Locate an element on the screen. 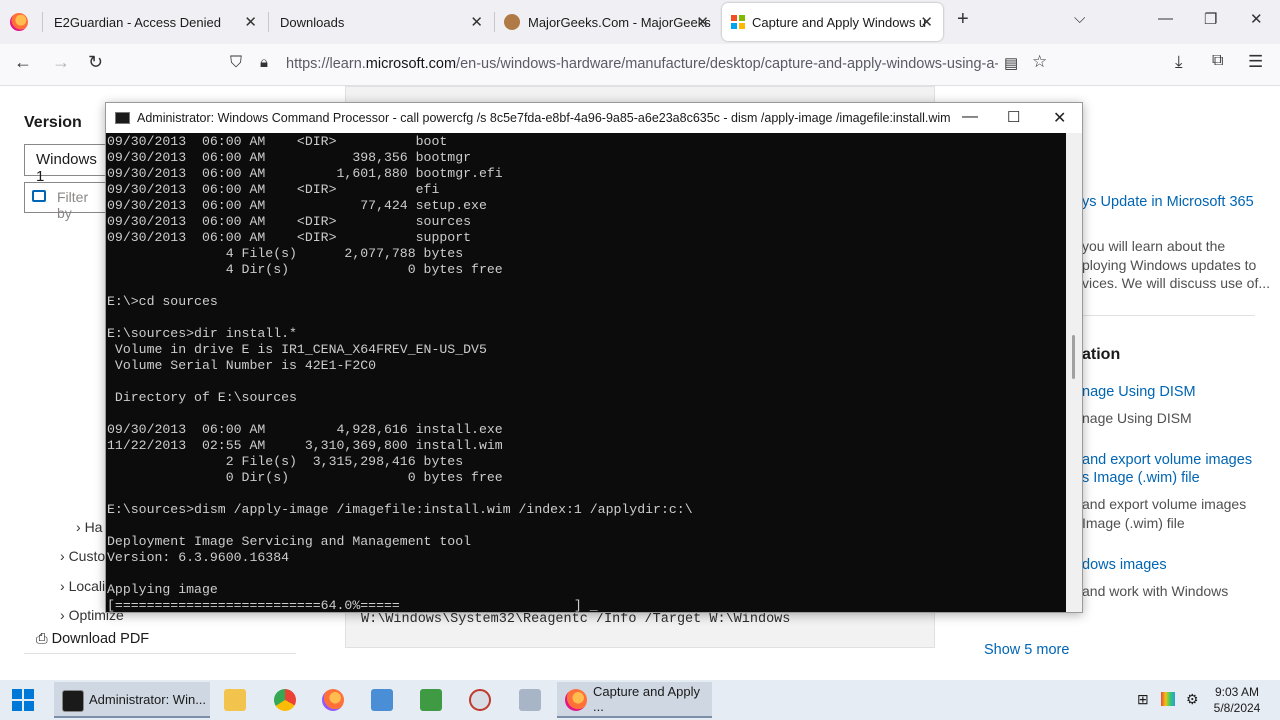  console-line: 09/30/2013 06:00 AM 398,356 bootmgr is located at coordinates (289, 157).